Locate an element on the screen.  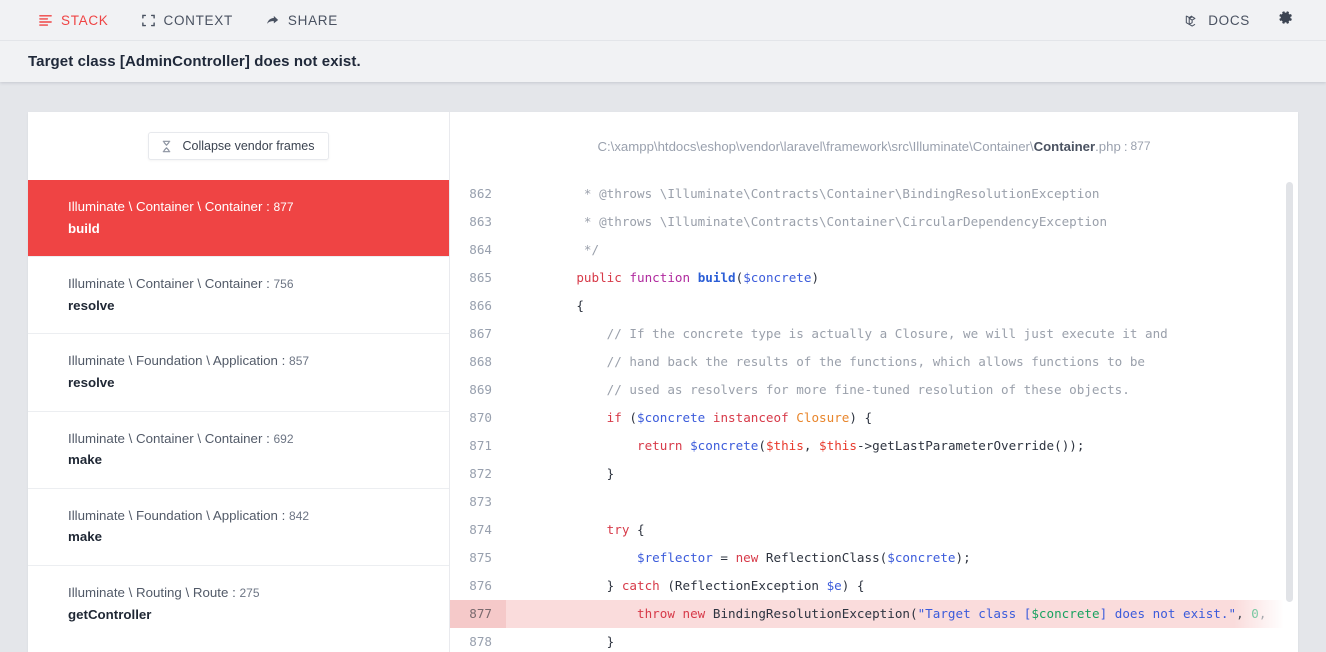
code-line: 872 } is located at coordinates (874, 474).